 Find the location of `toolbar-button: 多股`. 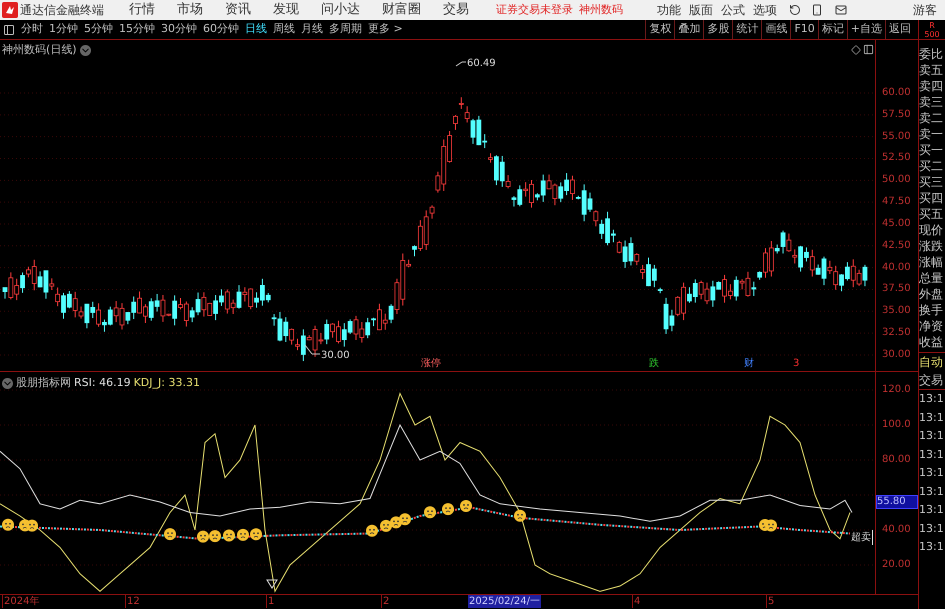

toolbar-button: 多股 is located at coordinates (717, 29).